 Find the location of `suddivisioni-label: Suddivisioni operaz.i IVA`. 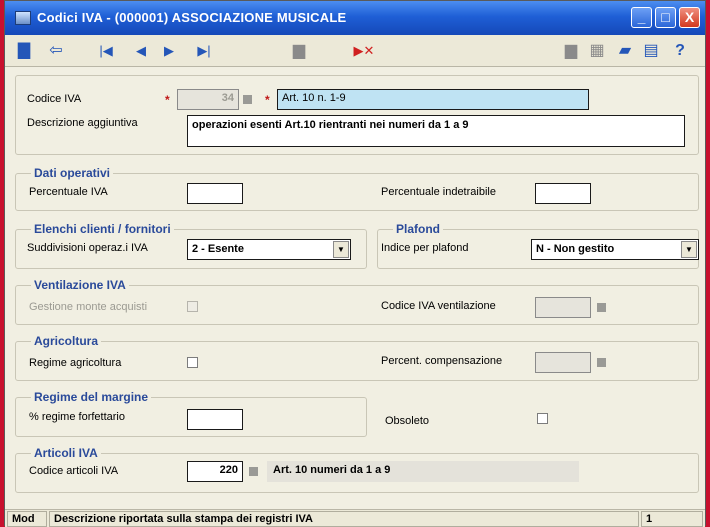

suddivisioni-label: Suddivisioni operaz.i IVA is located at coordinates (87, 248).